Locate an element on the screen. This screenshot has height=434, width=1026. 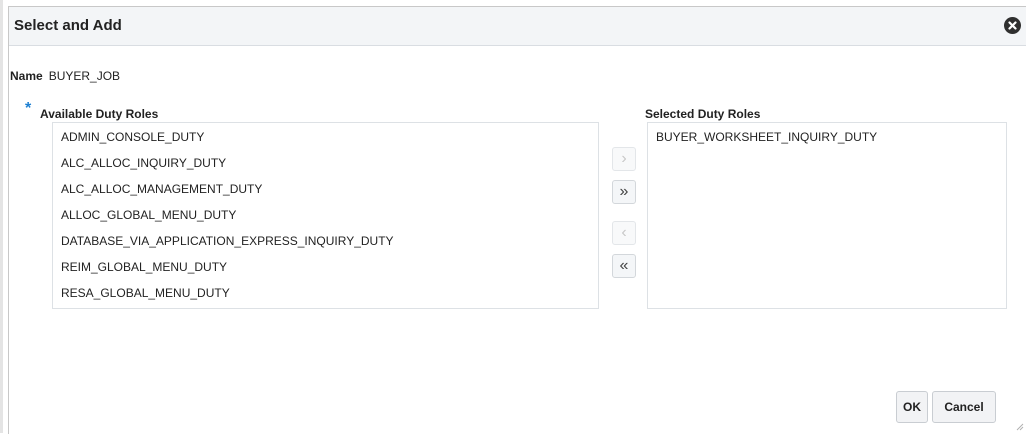
list-item: REIM_GLOBAL_MENU_DUTY is located at coordinates (325, 267).